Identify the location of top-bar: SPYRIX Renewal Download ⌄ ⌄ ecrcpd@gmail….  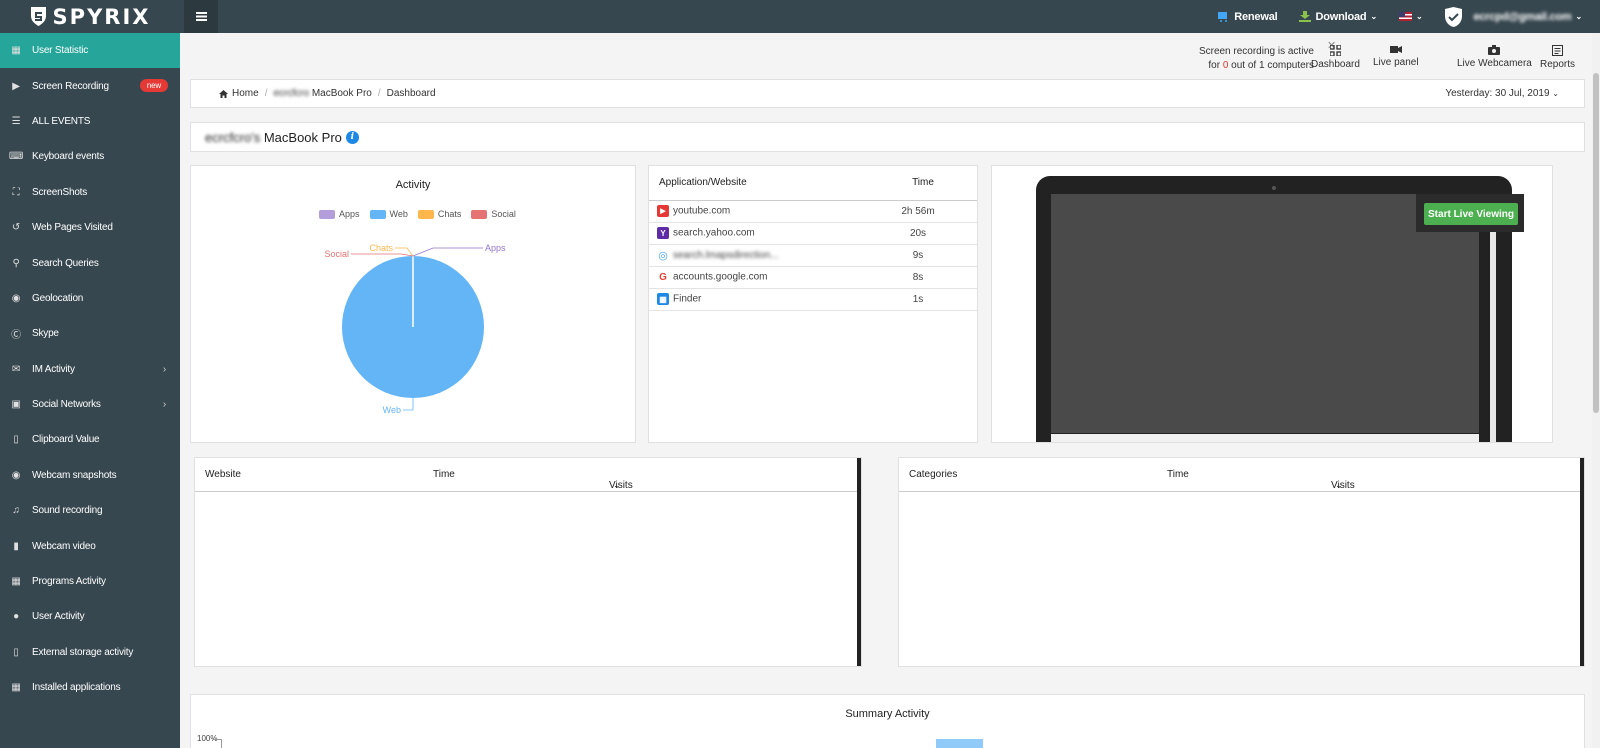
(800, 16).